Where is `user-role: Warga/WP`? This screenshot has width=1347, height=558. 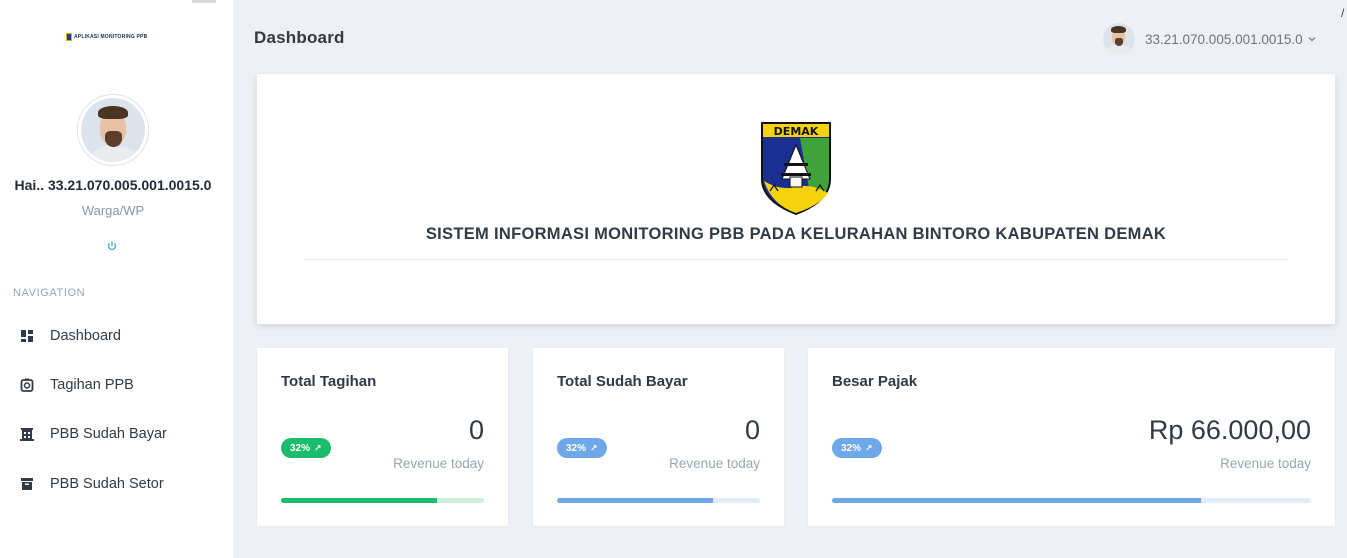 user-role: Warga/WP is located at coordinates (113, 210).